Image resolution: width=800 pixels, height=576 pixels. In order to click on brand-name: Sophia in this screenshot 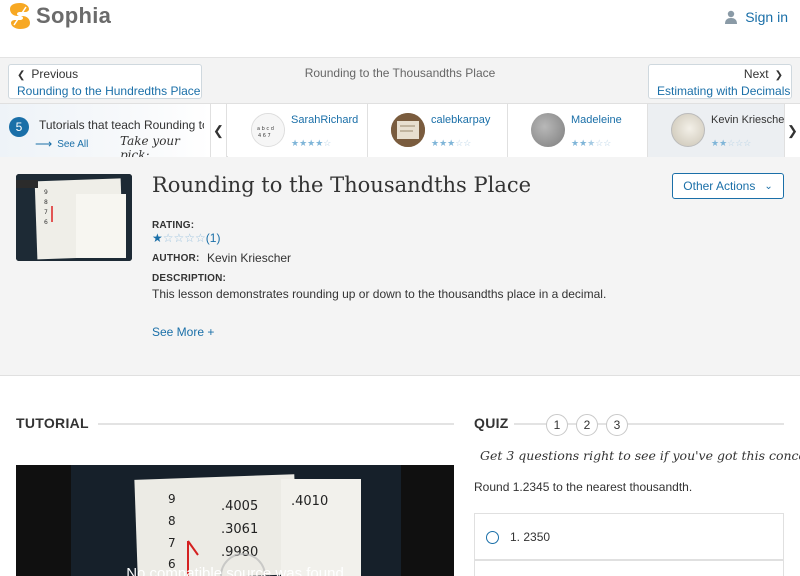, I will do `click(74, 15)`.